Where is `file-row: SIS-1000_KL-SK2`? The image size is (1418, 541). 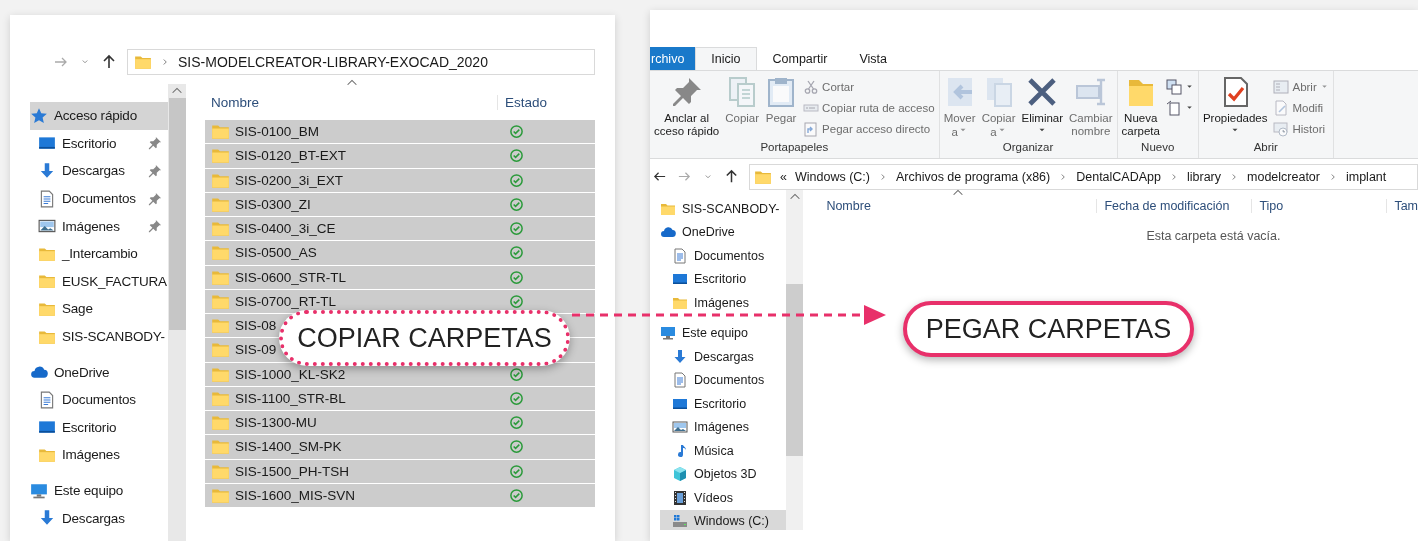 file-row: SIS-1000_KL-SK2 is located at coordinates (290, 374).